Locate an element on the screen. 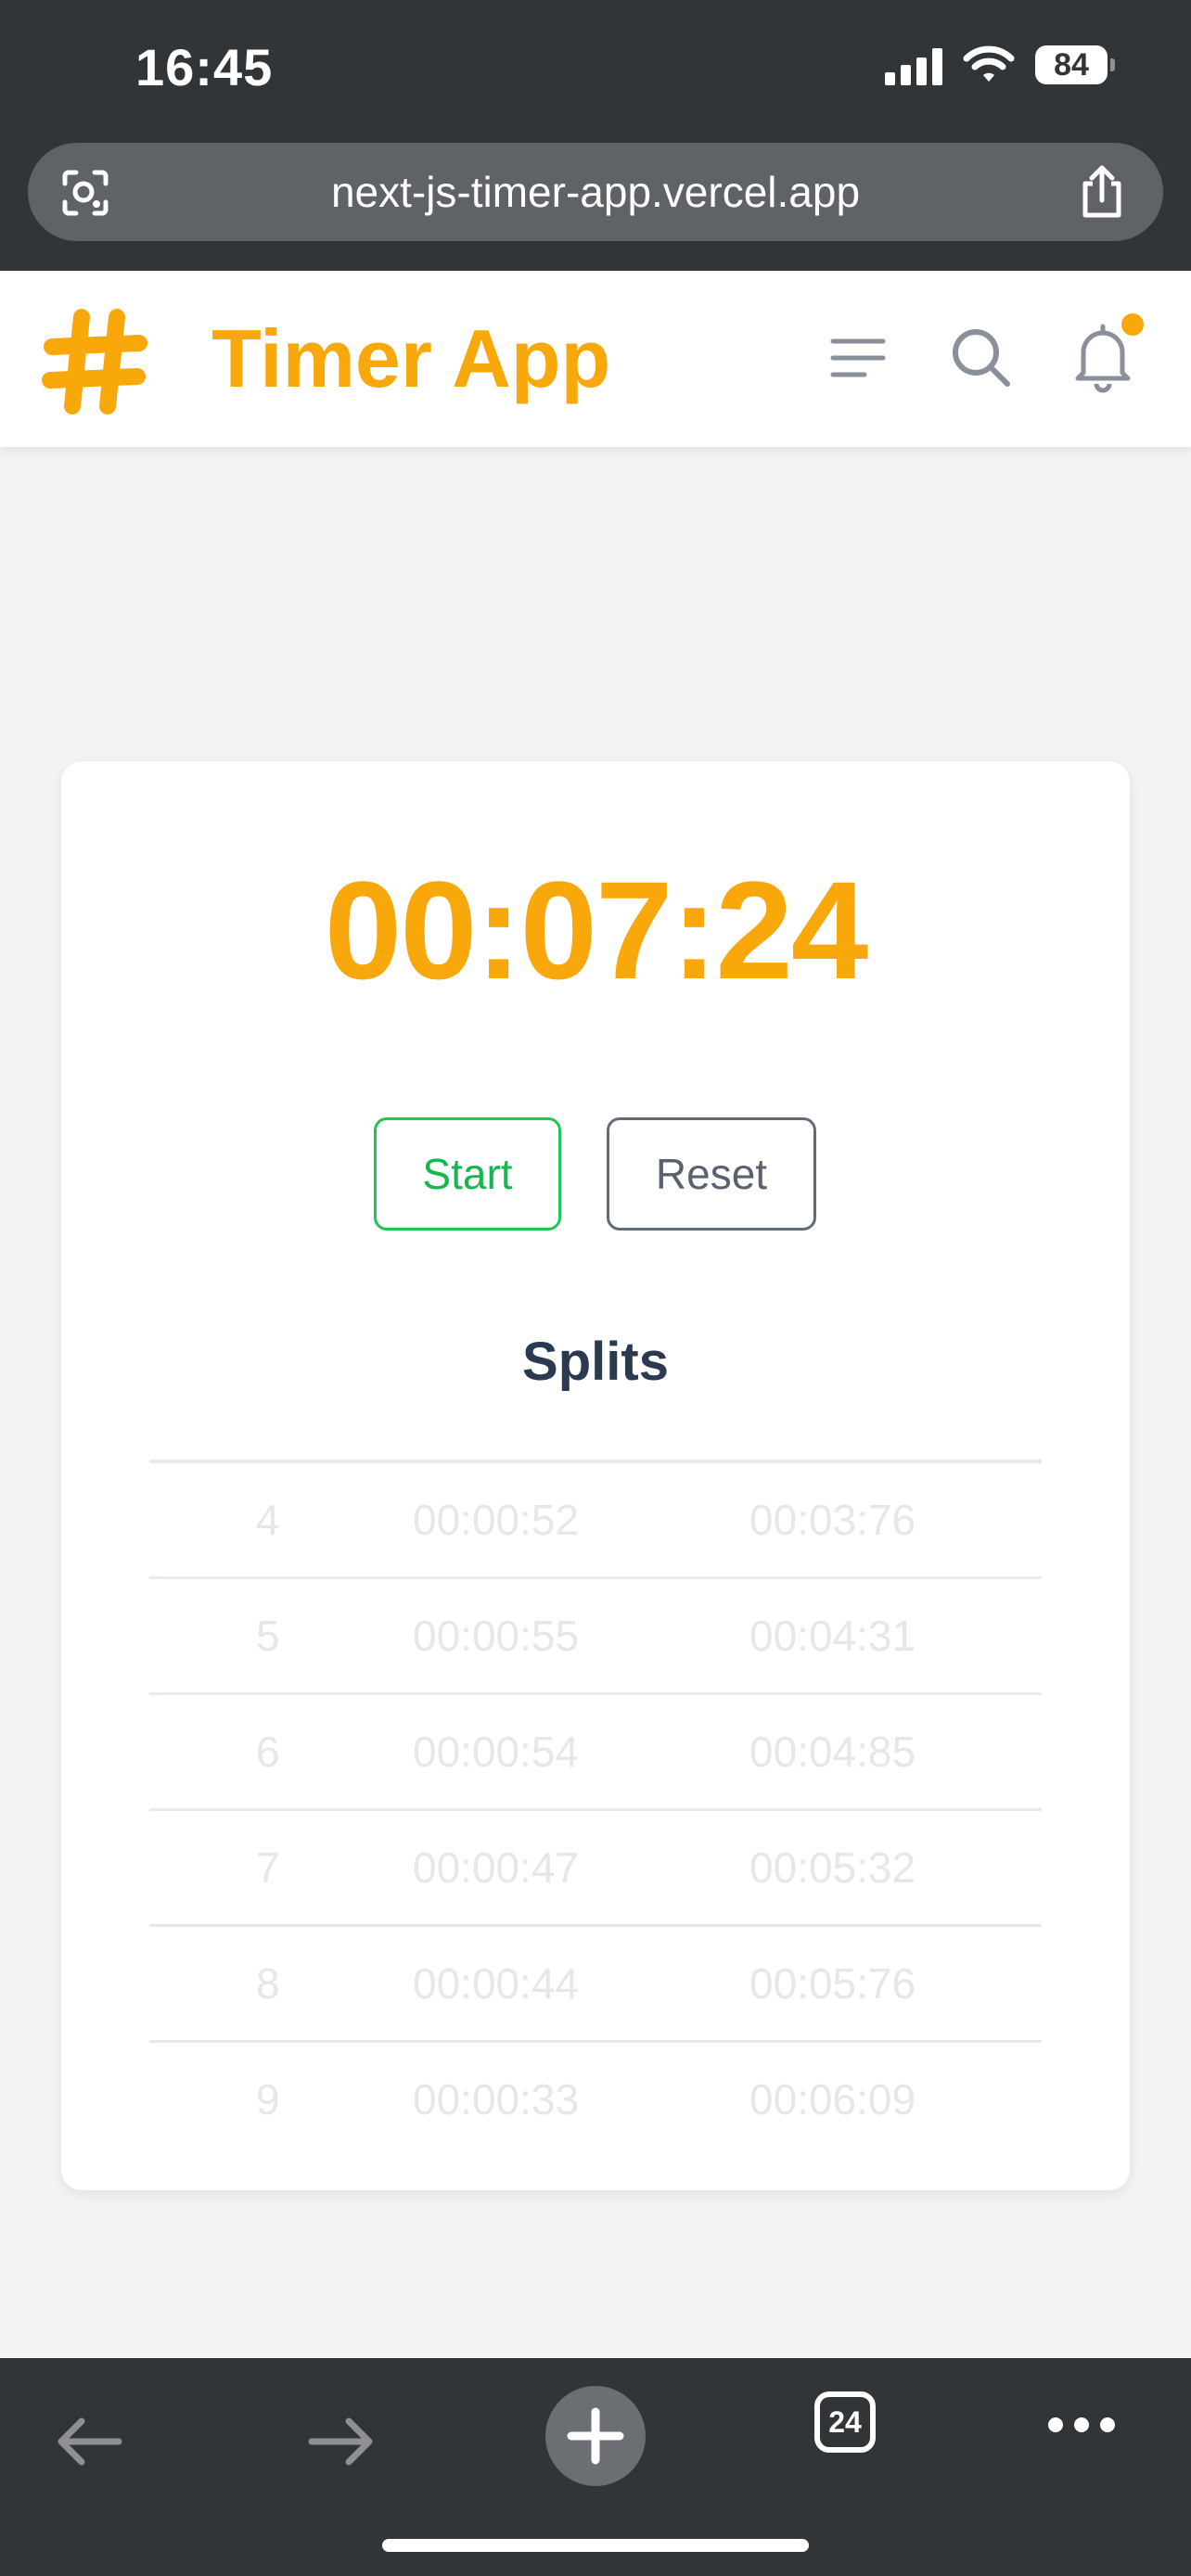  table-row: 9 00:00:33 00:06:09 is located at coordinates (595, 2098).